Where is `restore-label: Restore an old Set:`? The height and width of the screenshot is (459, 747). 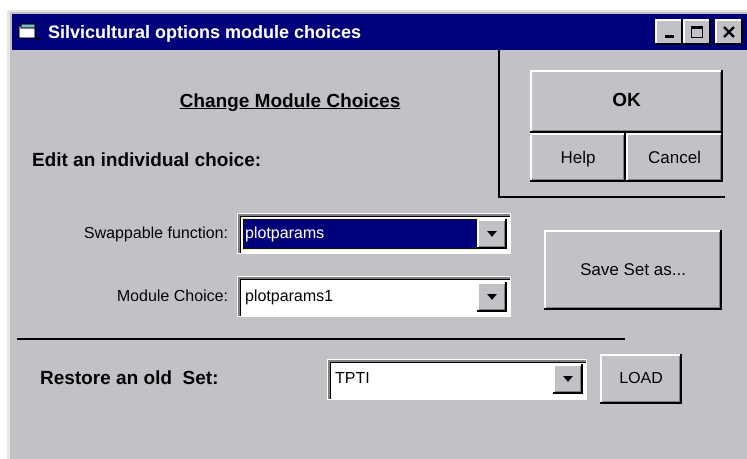 restore-label: Restore an old Set: is located at coordinates (130, 378).